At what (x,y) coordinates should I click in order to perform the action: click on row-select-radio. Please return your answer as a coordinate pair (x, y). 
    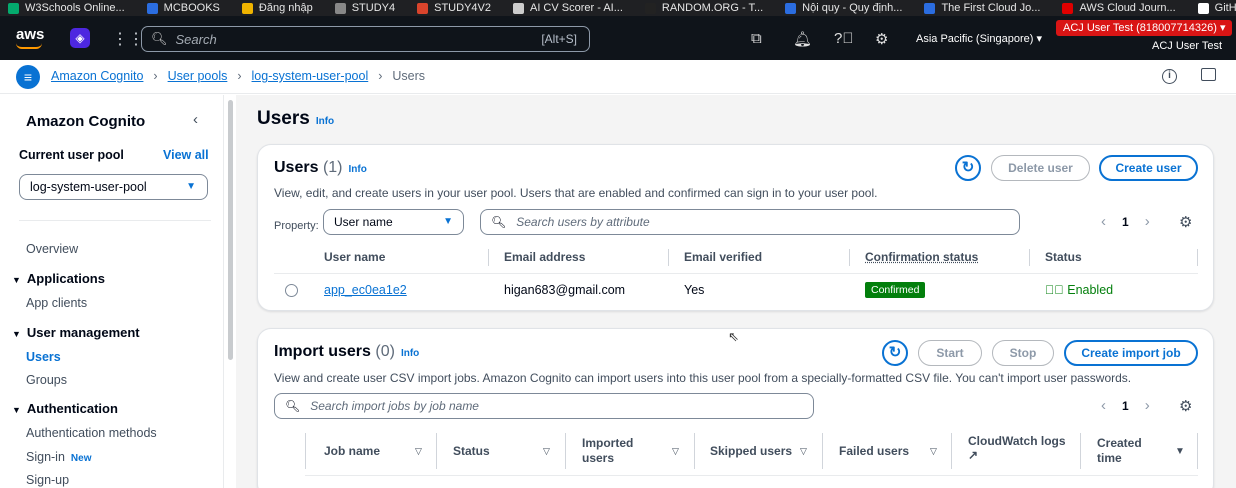
    Looking at the image, I should click on (291, 290).